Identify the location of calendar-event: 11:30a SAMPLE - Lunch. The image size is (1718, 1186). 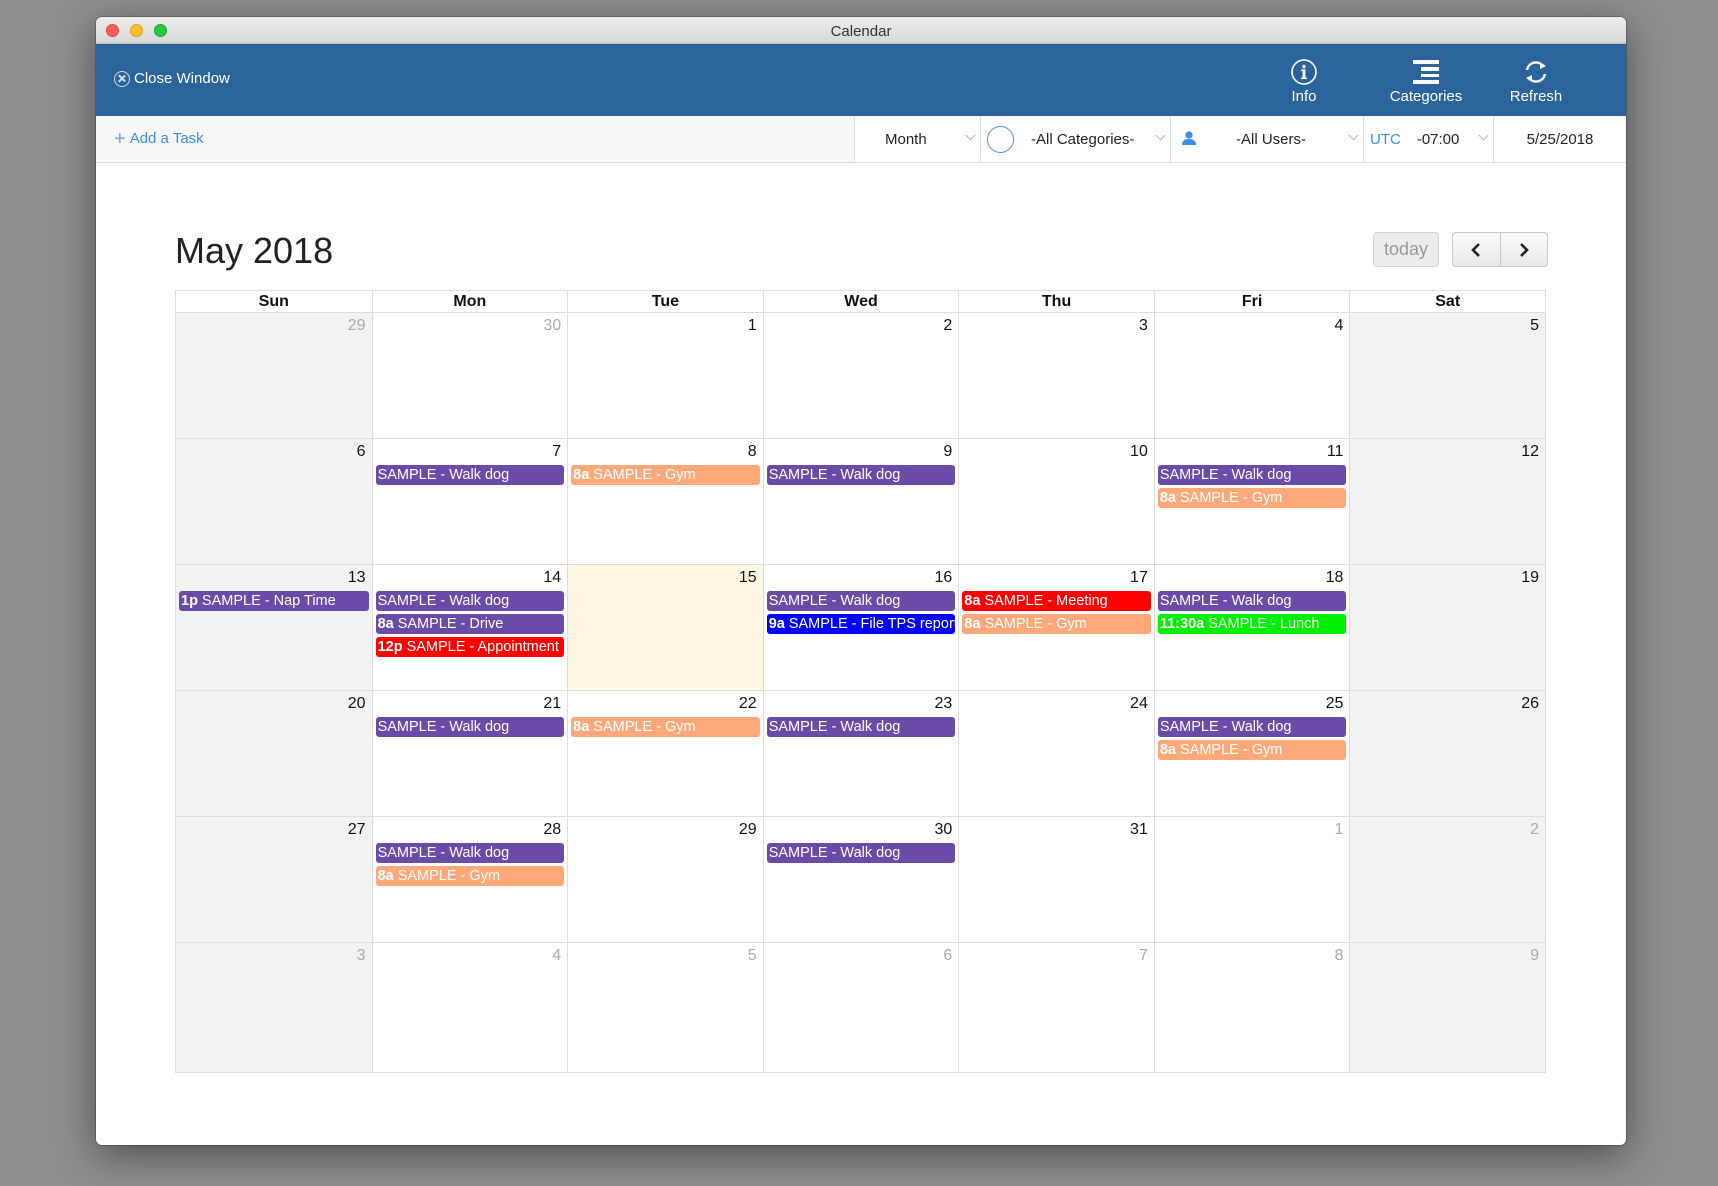
(1252, 624).